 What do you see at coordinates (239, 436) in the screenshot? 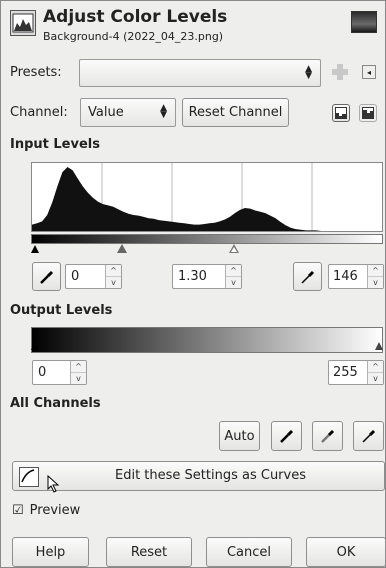
I see `auto-button: Auto` at bounding box center [239, 436].